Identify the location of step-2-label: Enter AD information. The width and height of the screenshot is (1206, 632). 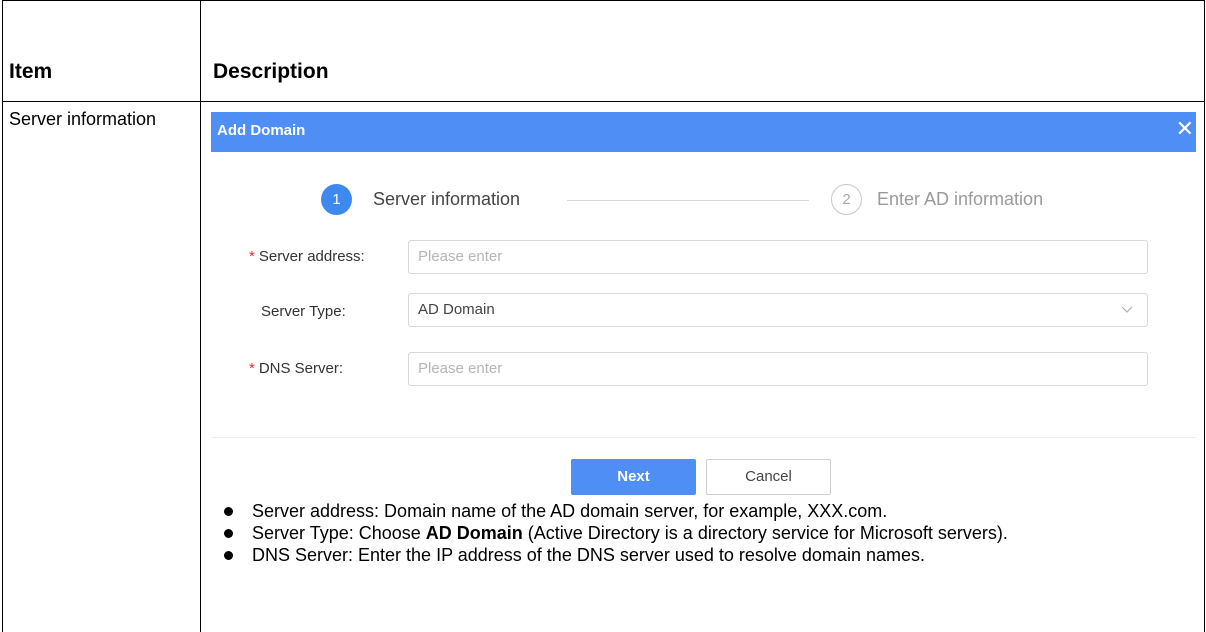
(960, 199).